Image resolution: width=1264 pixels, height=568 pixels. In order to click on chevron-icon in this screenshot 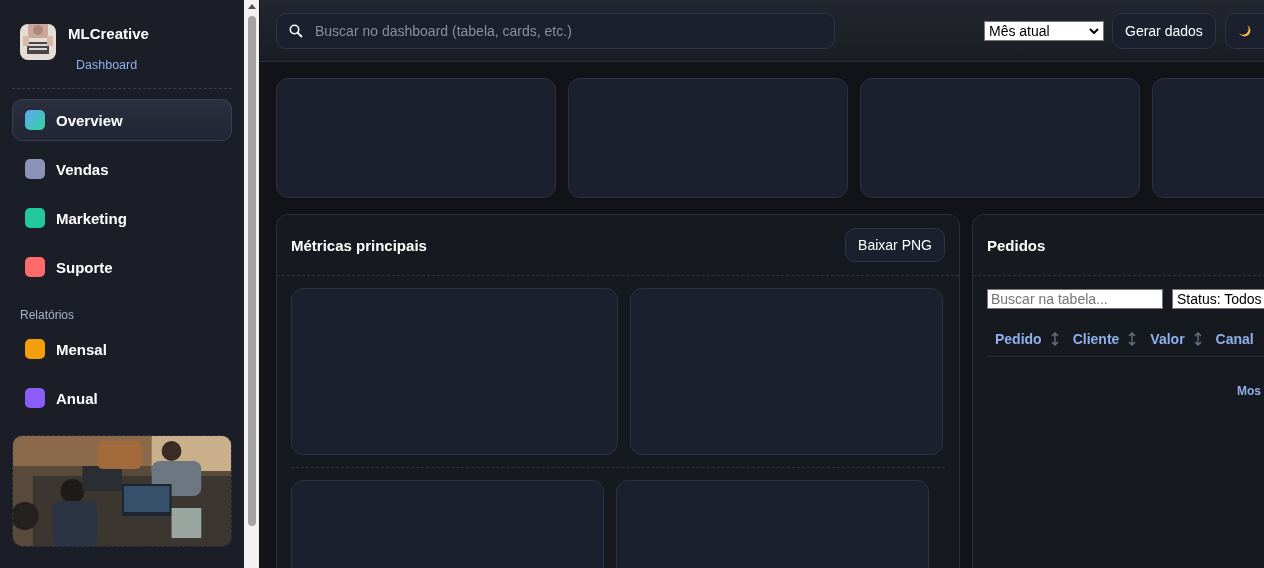, I will do `click(1094, 30)`.